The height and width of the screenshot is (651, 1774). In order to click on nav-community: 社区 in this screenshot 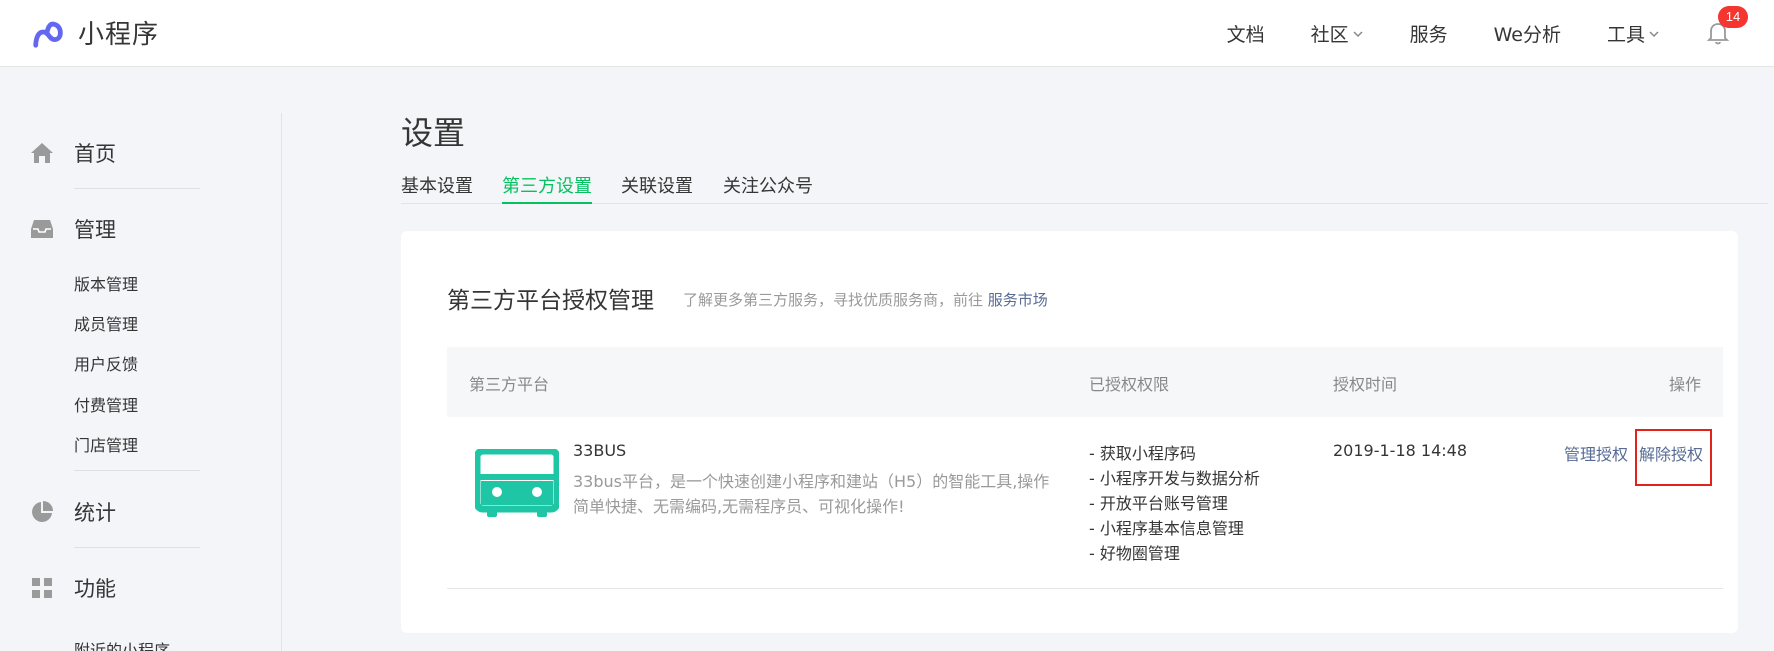, I will do `click(1337, 33)`.